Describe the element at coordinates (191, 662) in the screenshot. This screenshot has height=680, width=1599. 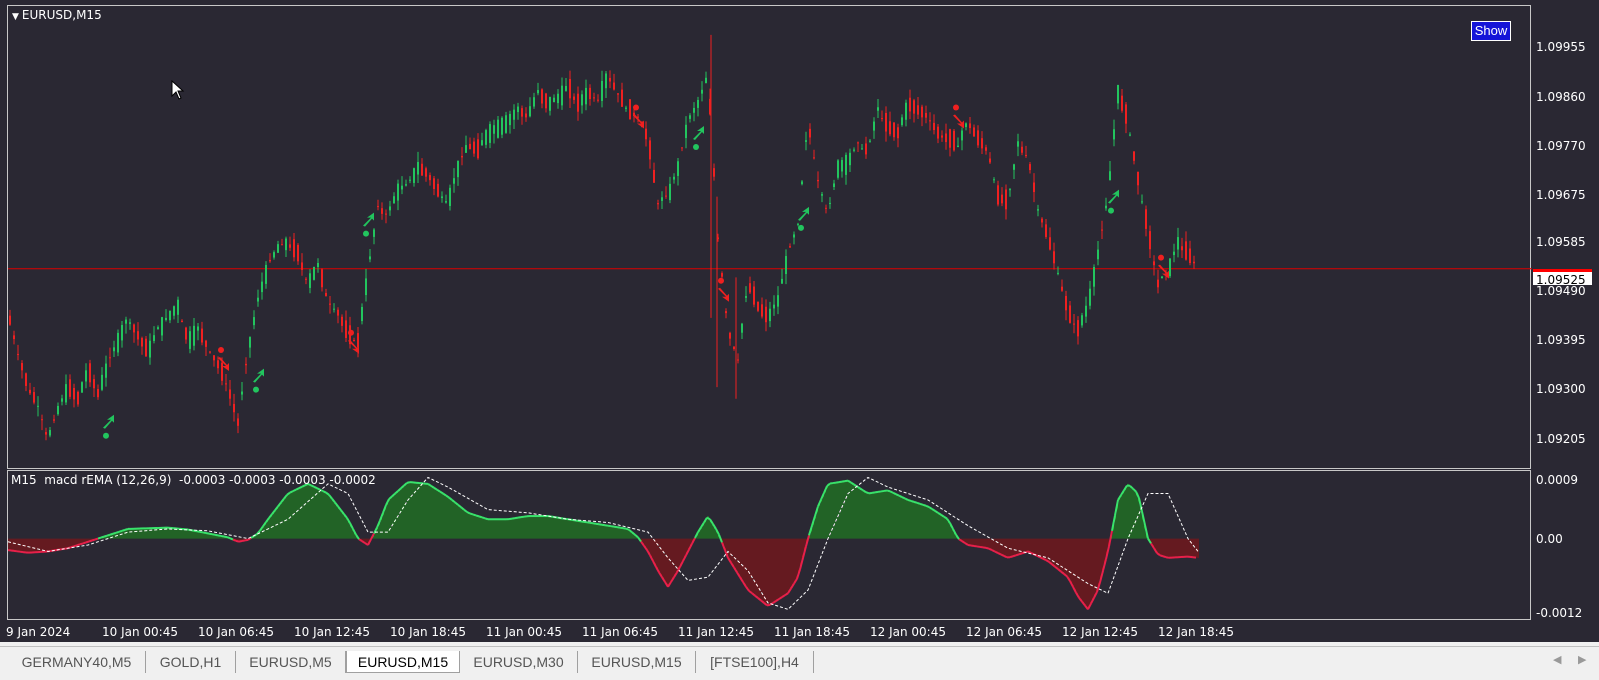
I see `tab-gold-h1: GOLD,H1` at that location.